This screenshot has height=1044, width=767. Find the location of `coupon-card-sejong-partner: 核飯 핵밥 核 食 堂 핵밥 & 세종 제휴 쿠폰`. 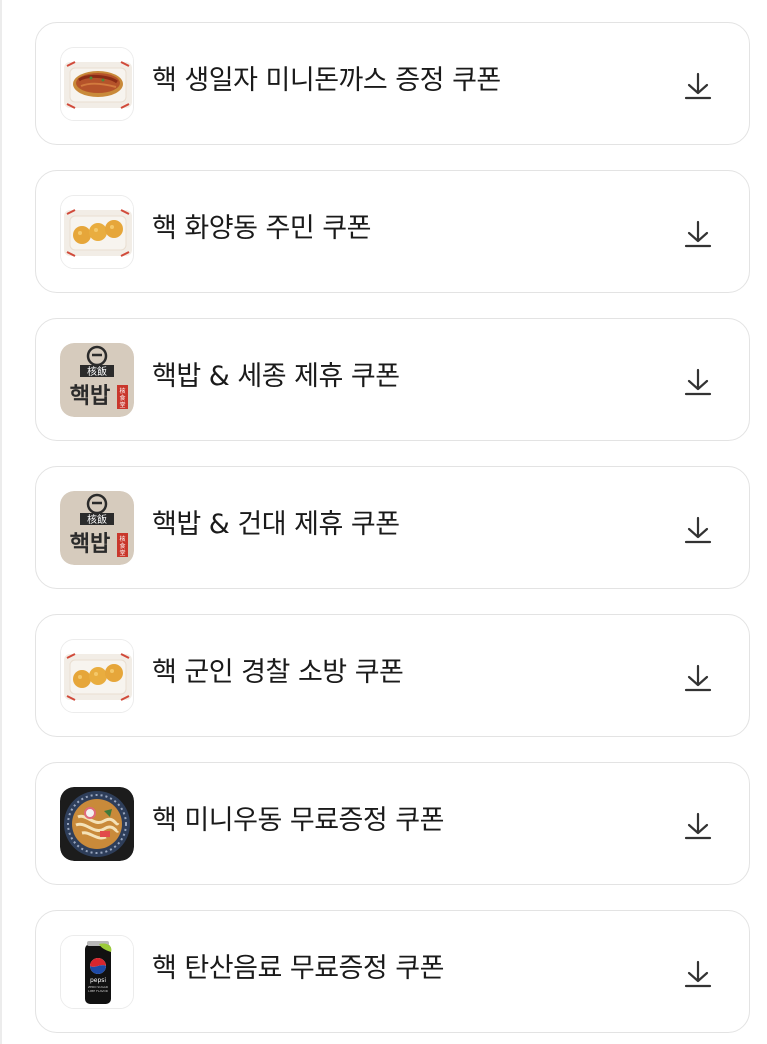

coupon-card-sejong-partner: 核飯 핵밥 核 食 堂 핵밥 & 세종 제휴 쿠폰 is located at coordinates (392, 379).